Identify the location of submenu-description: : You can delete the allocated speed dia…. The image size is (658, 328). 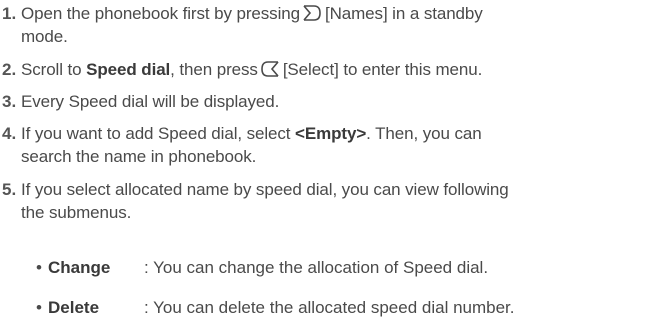
(329, 307).